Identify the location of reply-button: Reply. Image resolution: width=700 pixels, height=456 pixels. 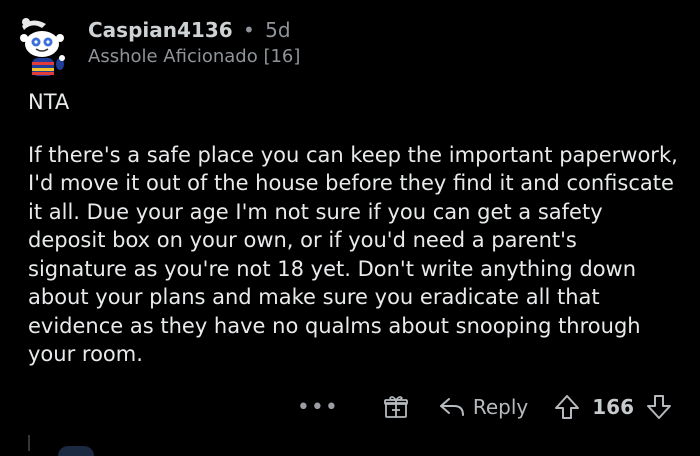
(483, 407).